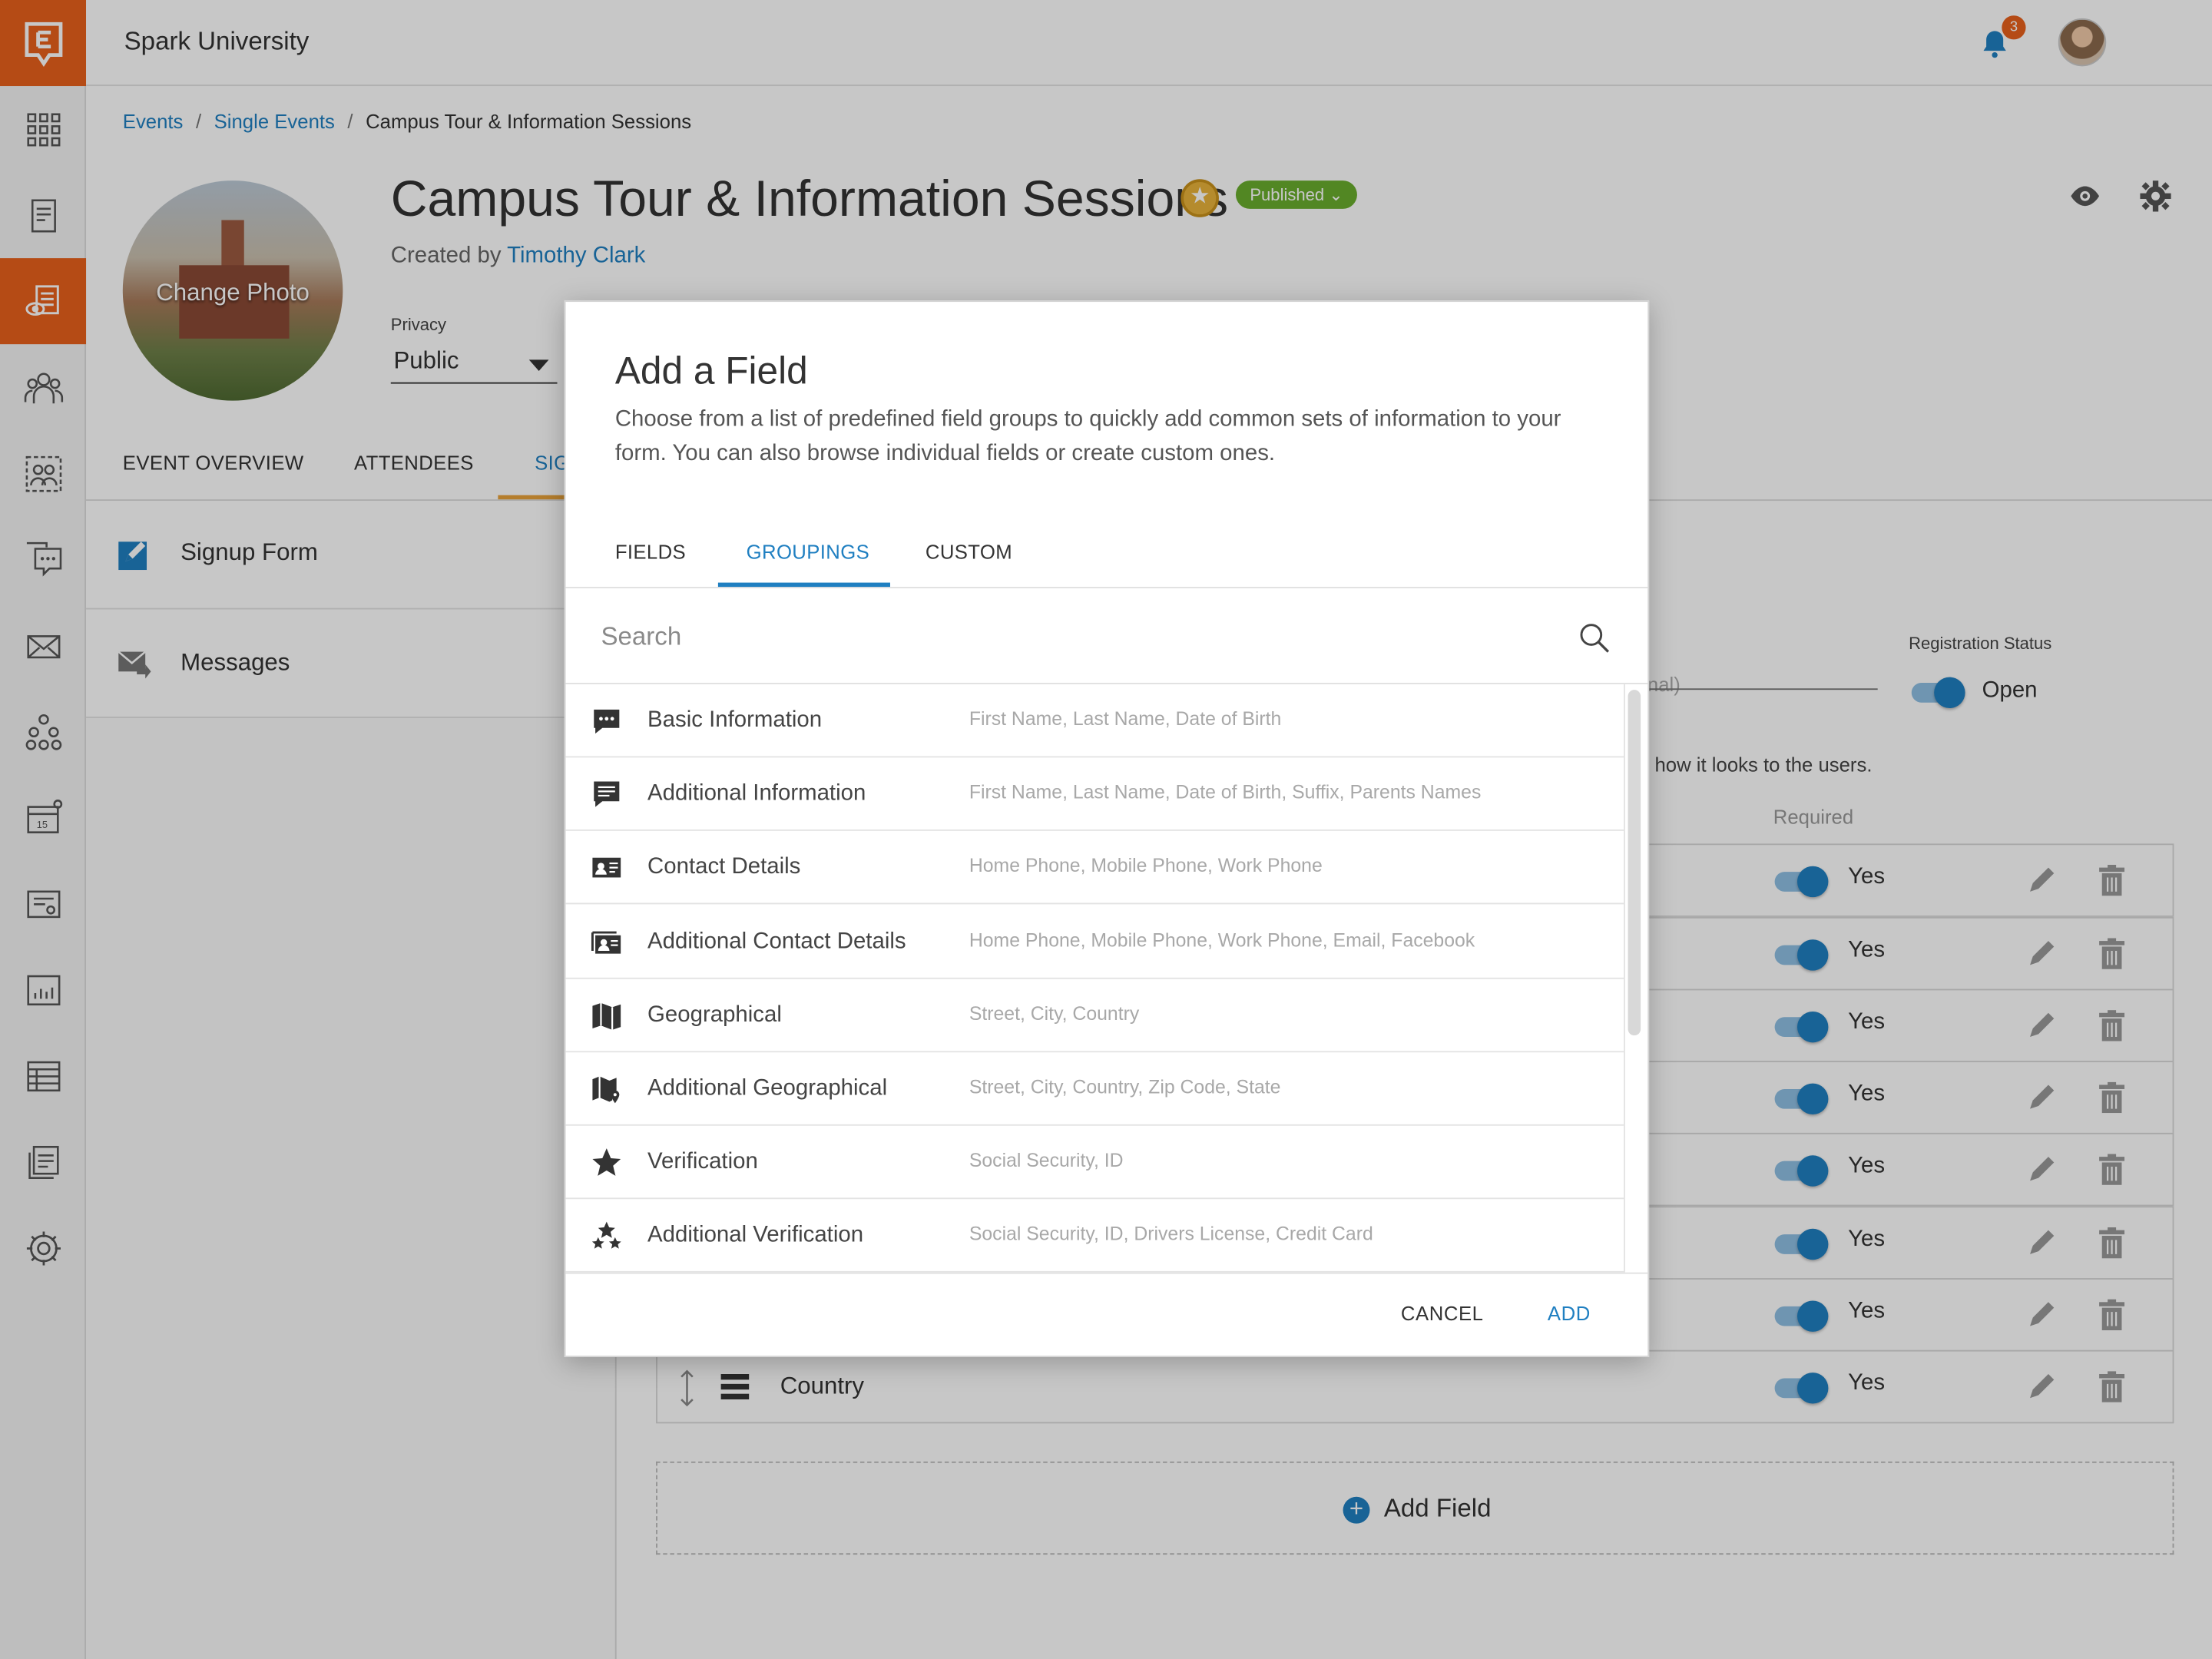 This screenshot has width=2212, height=1659. I want to click on dialog-footer: CANCEL ADD, so click(1106, 1315).